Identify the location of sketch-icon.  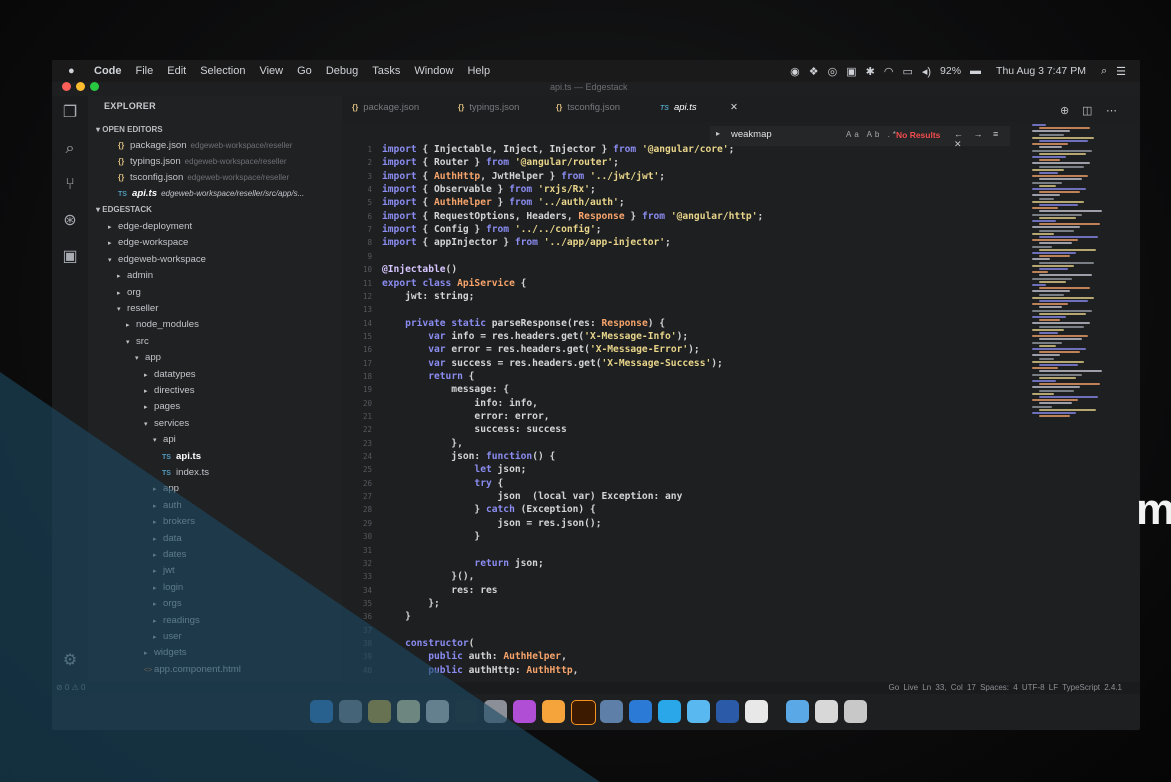
(553, 711).